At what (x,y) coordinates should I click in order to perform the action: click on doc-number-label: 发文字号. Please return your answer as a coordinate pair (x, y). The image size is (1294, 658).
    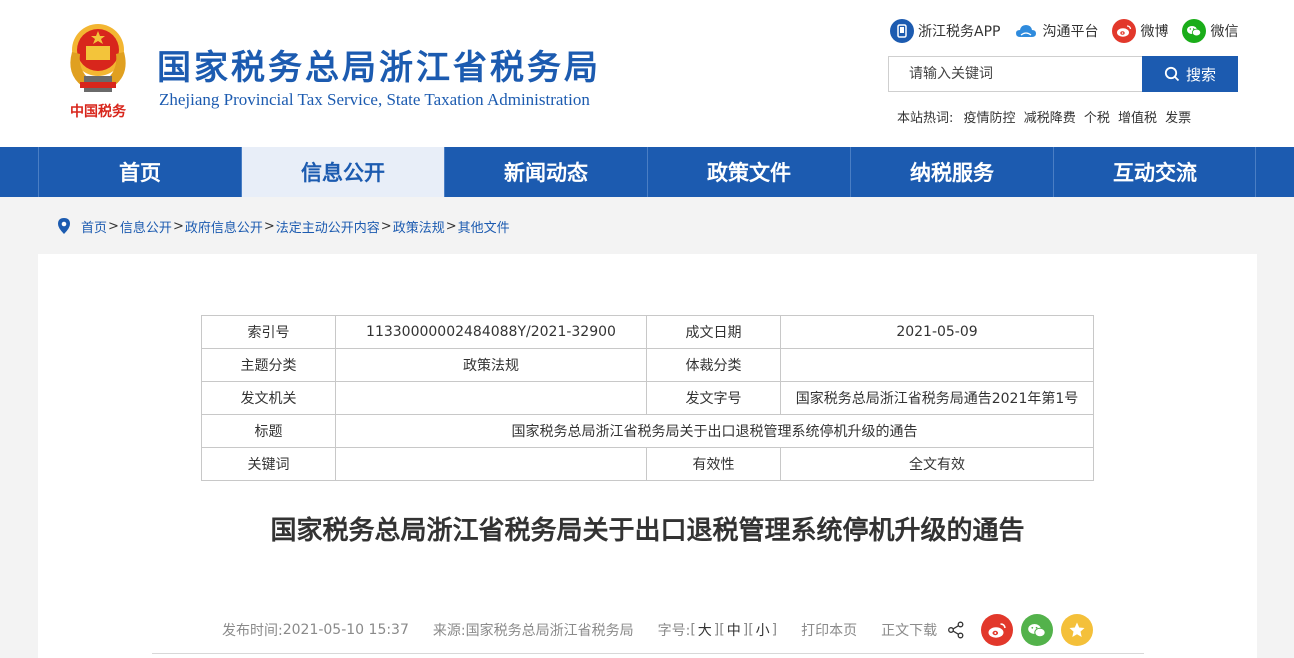
    Looking at the image, I should click on (713, 398).